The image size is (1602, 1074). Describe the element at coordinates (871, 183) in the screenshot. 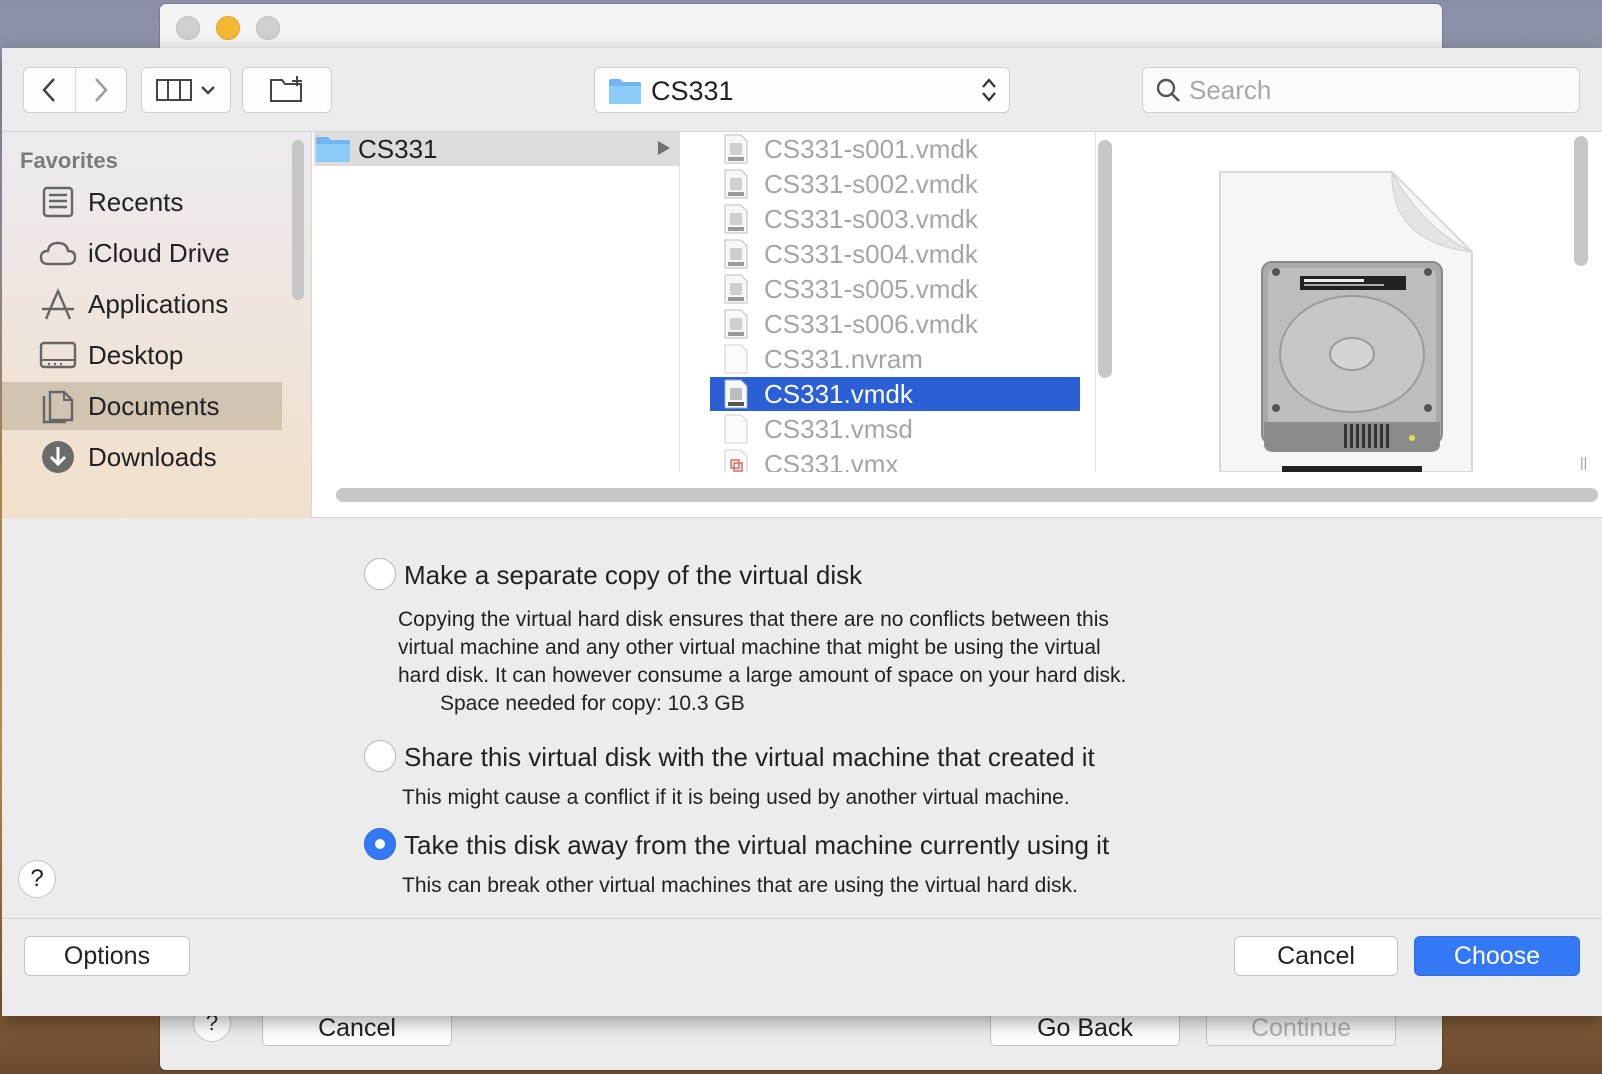

I see `file-name: CS331-s002.vmdk` at that location.